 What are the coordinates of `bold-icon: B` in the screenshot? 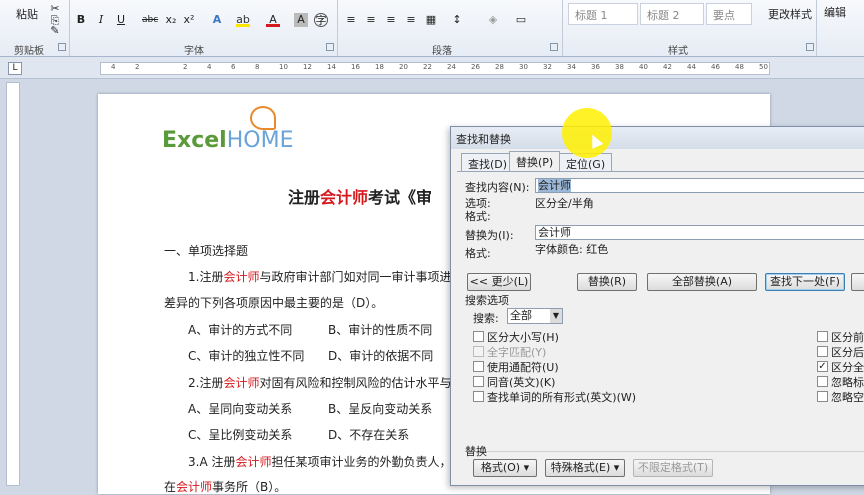 It's located at (81, 20).